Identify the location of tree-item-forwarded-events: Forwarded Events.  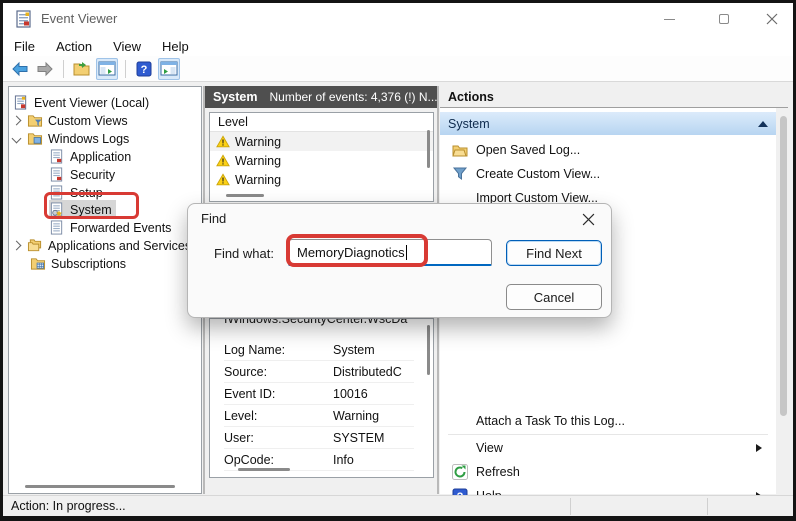
(110, 227).